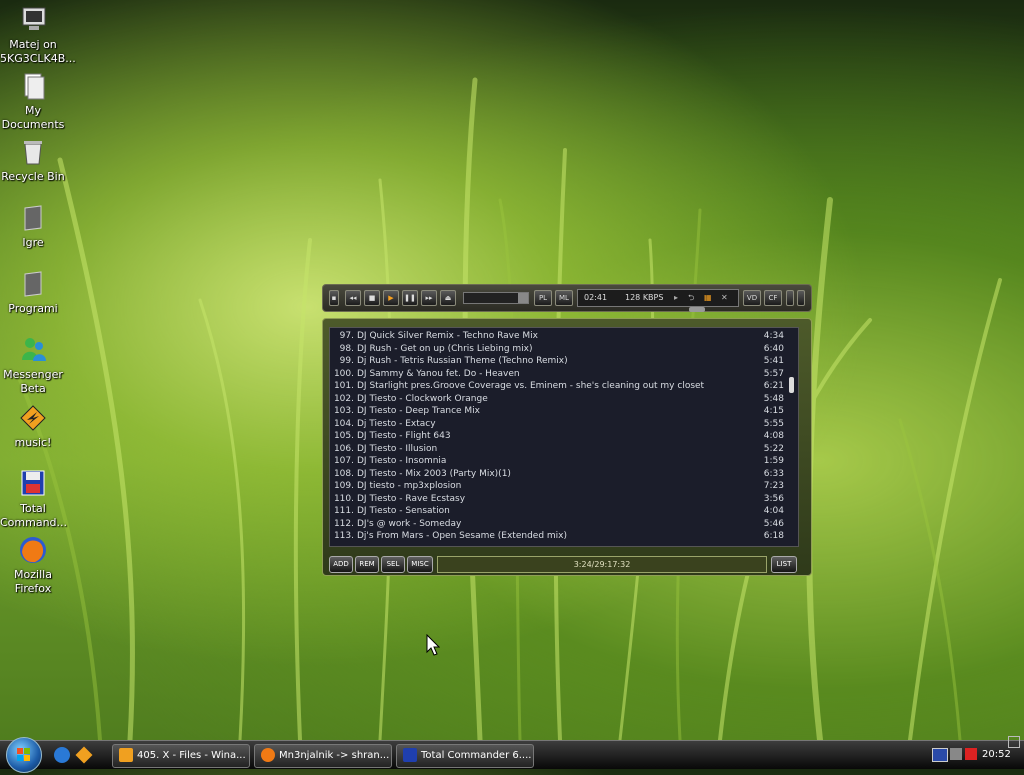 The width and height of the screenshot is (1024, 775). Describe the element at coordinates (560, 462) in the screenshot. I see `playlist-row: 107. DJ Tiesto - Insomnia 1:59` at that location.